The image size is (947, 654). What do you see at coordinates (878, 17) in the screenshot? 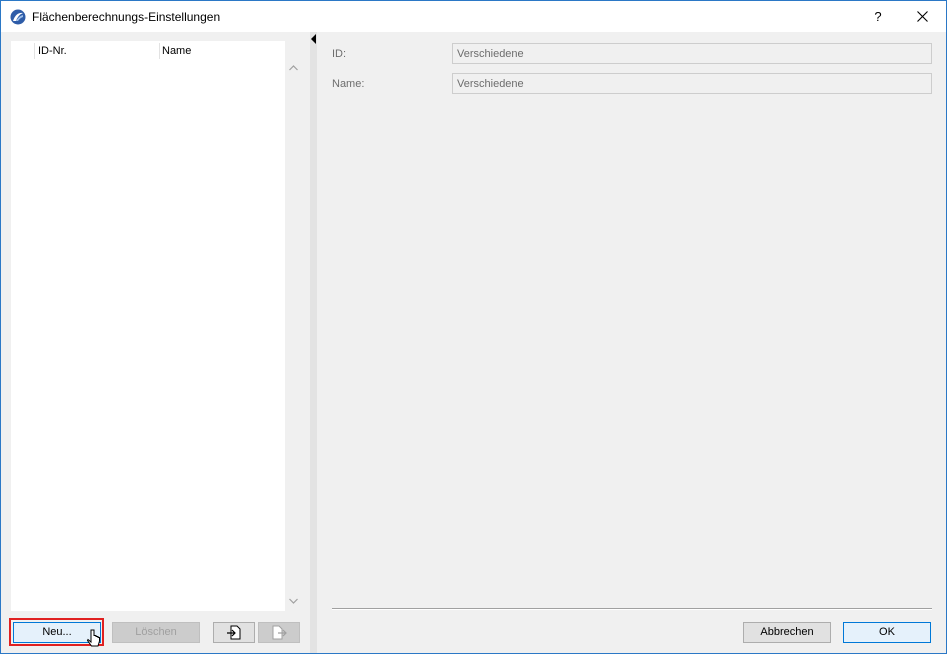
I see `help-button: ?` at bounding box center [878, 17].